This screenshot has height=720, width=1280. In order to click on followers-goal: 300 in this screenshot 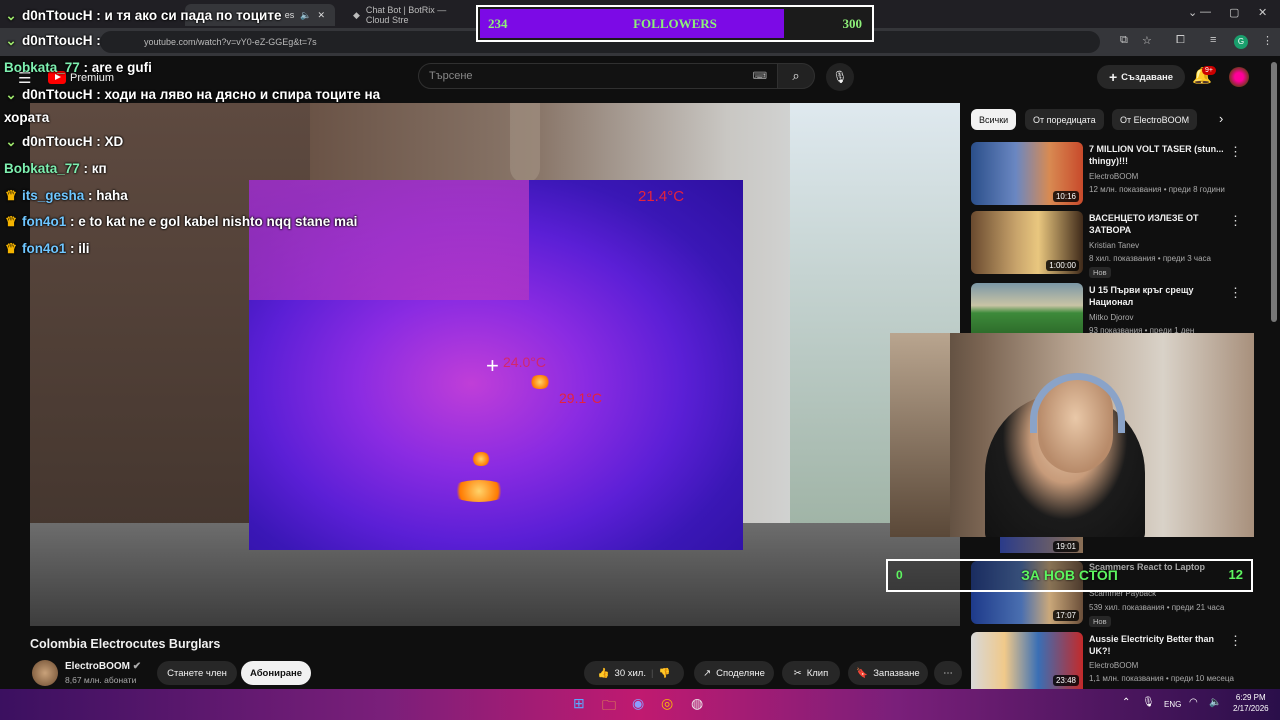, I will do `click(852, 23)`.